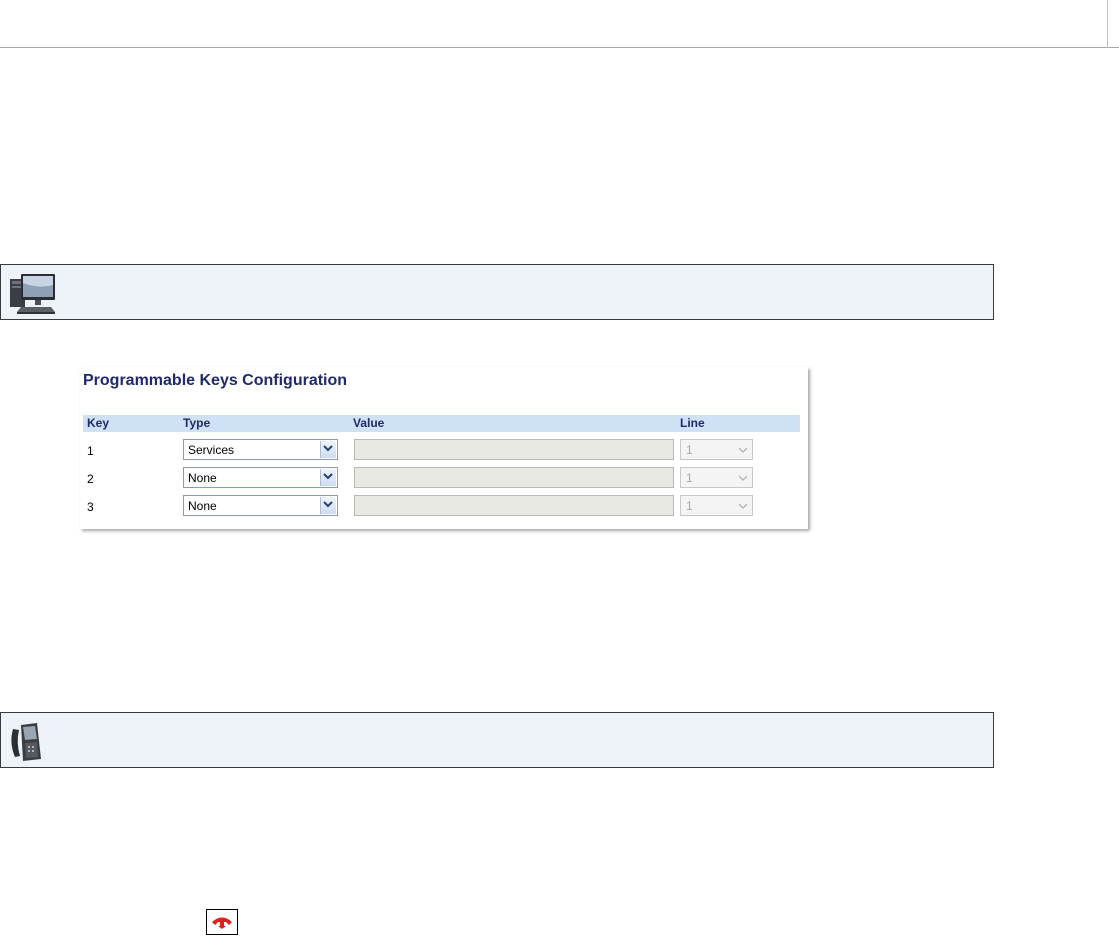 This screenshot has width=1119, height=939. I want to click on key-number: 1, so click(90, 451).